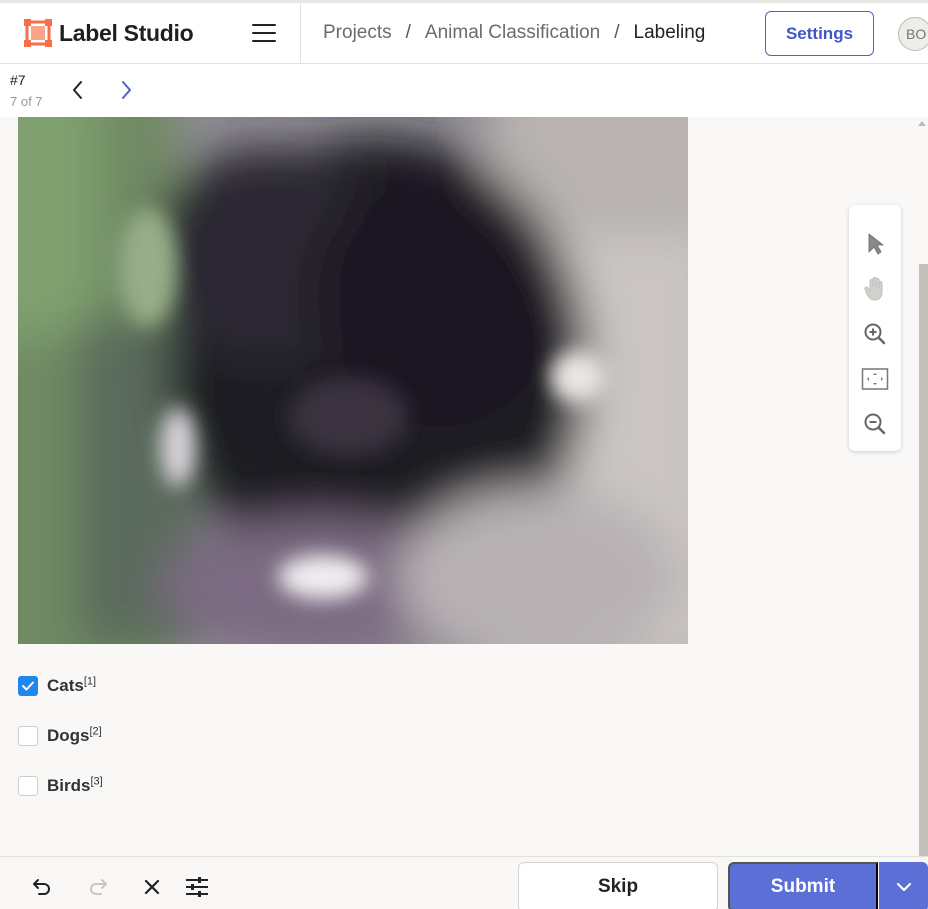  I want to click on checkbox-checked, so click(28, 686).